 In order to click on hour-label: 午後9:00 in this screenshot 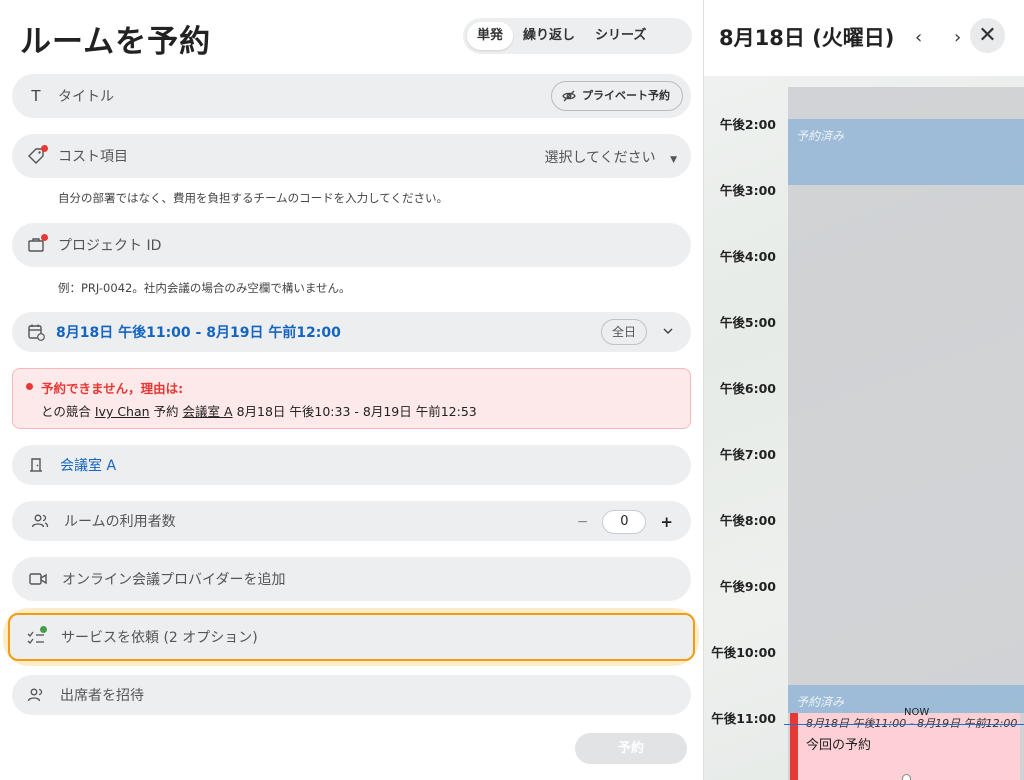, I will do `click(747, 586)`.